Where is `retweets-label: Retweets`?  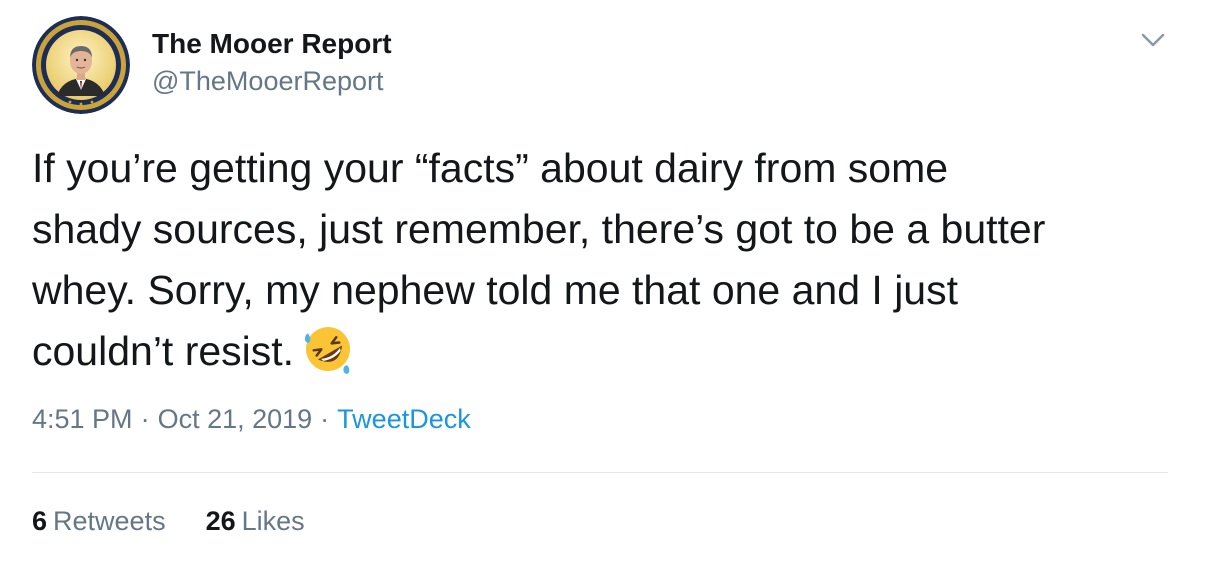
retweets-label: Retweets is located at coordinates (109, 521).